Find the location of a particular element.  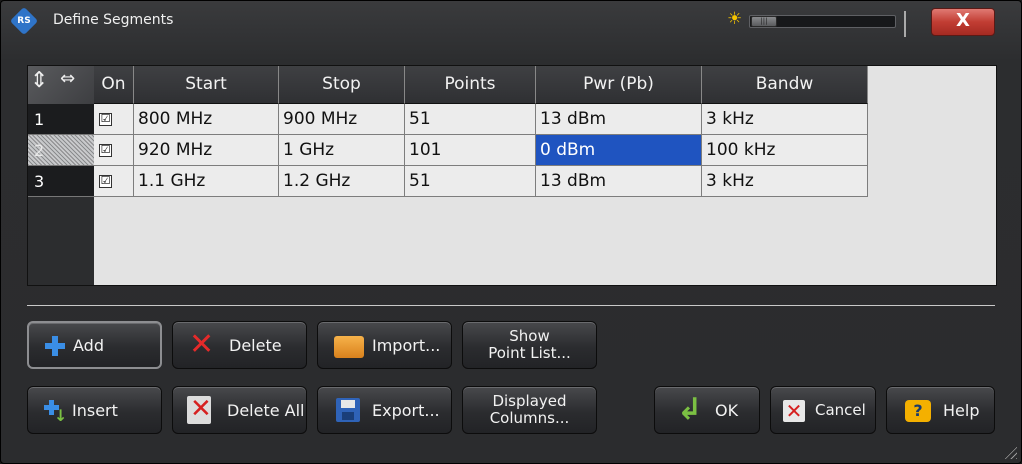

divider is located at coordinates (511, 305).